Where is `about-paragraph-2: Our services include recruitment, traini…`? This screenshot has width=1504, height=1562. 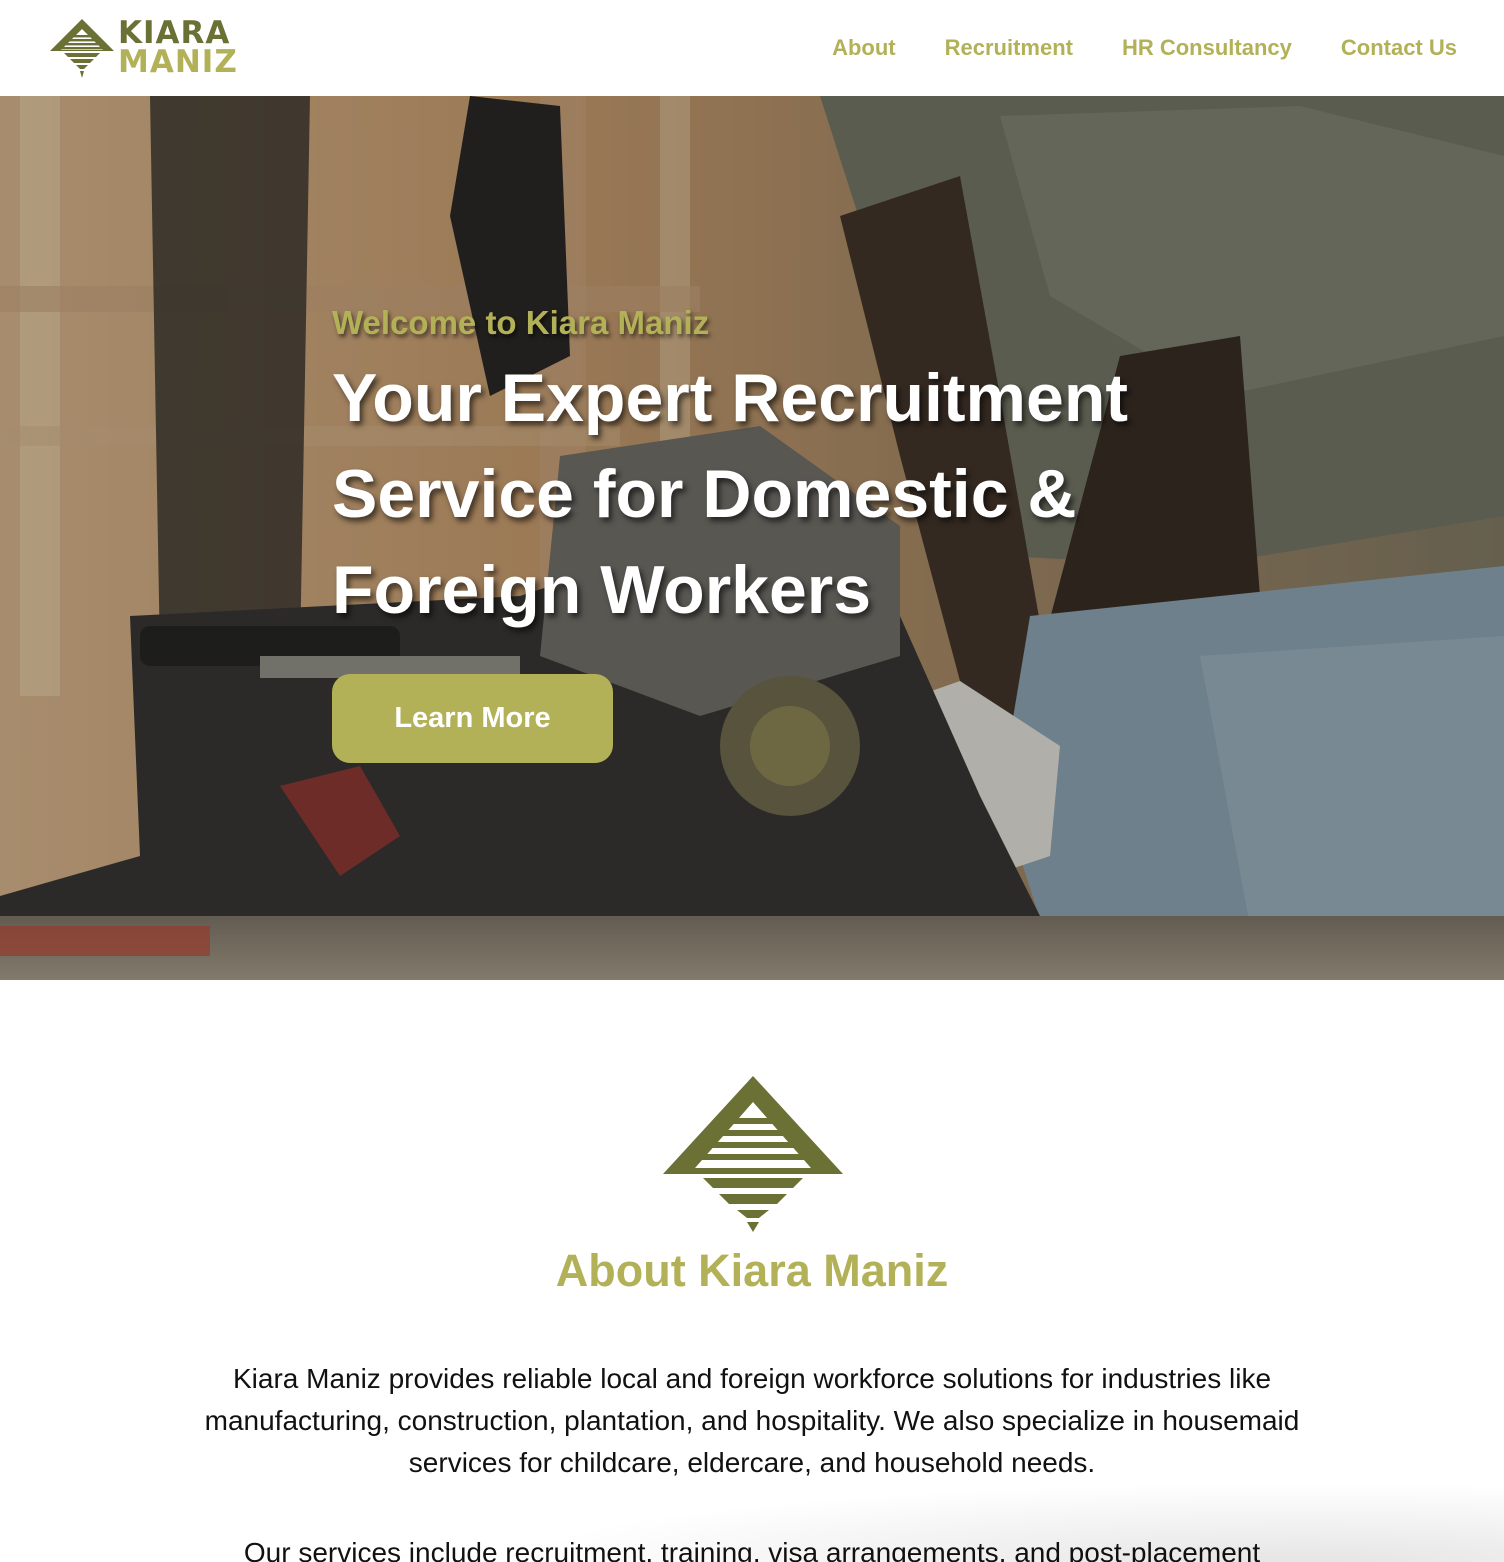 about-paragraph-2: Our services include recruitment, traini… is located at coordinates (752, 1549).